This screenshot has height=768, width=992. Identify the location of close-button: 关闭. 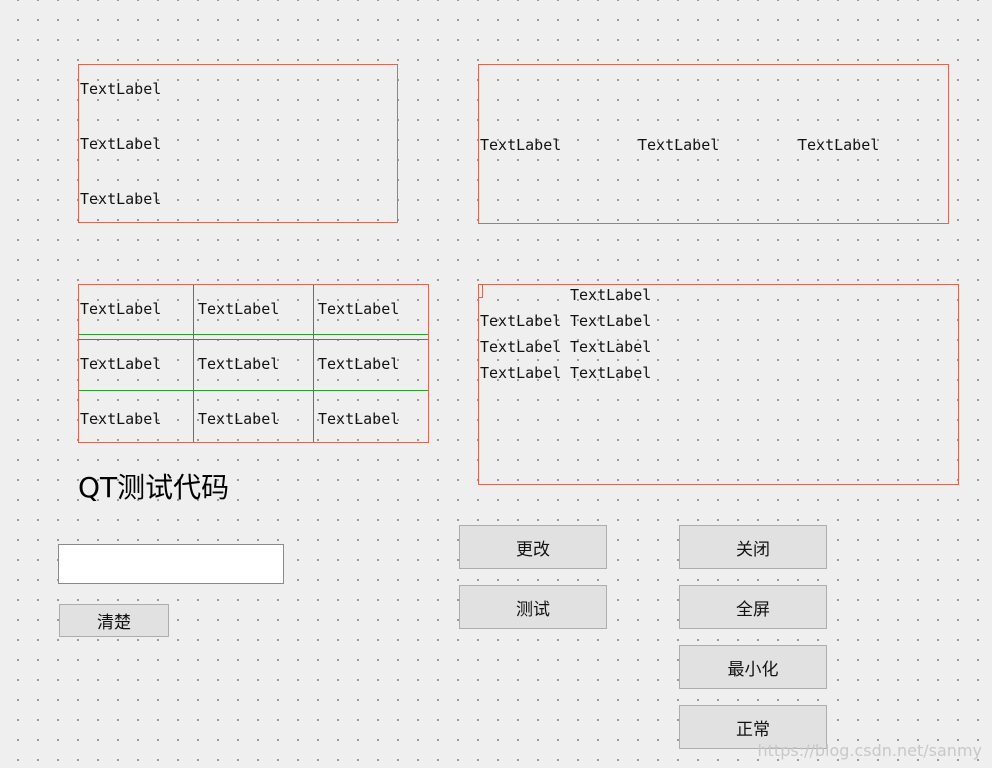
(753, 547).